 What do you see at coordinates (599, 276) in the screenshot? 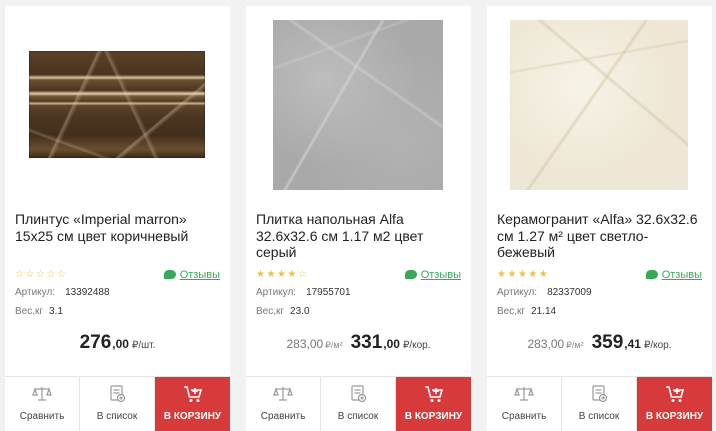
I see `rating-row: ★★★★★ Отзывы` at bounding box center [599, 276].